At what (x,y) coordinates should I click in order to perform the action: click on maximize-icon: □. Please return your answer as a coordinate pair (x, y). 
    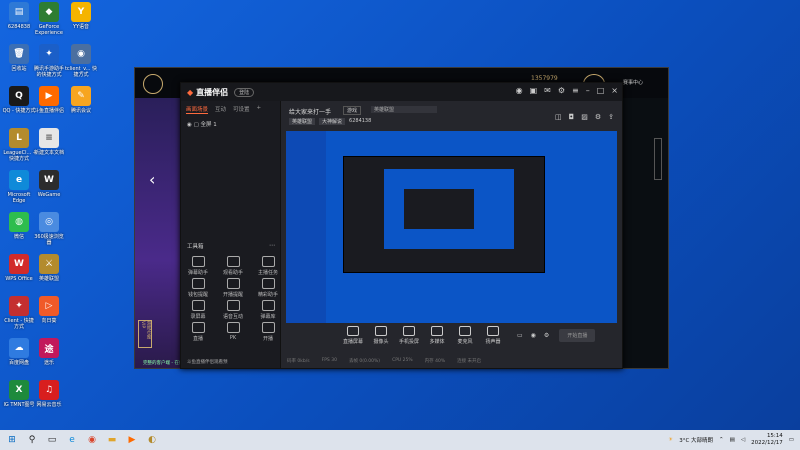
    Looking at the image, I should click on (601, 90).